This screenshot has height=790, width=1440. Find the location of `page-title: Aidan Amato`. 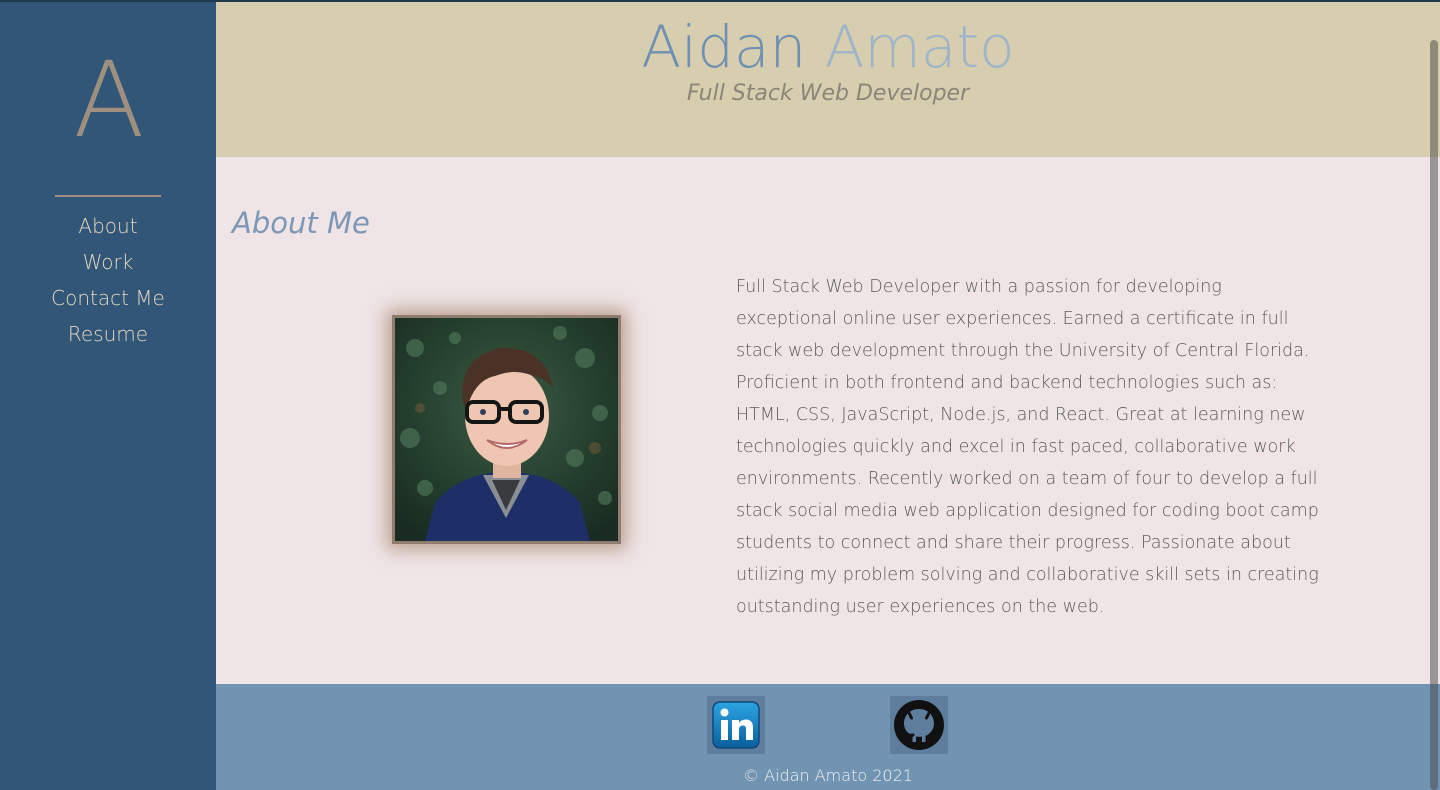

page-title: Aidan Amato is located at coordinates (828, 47).